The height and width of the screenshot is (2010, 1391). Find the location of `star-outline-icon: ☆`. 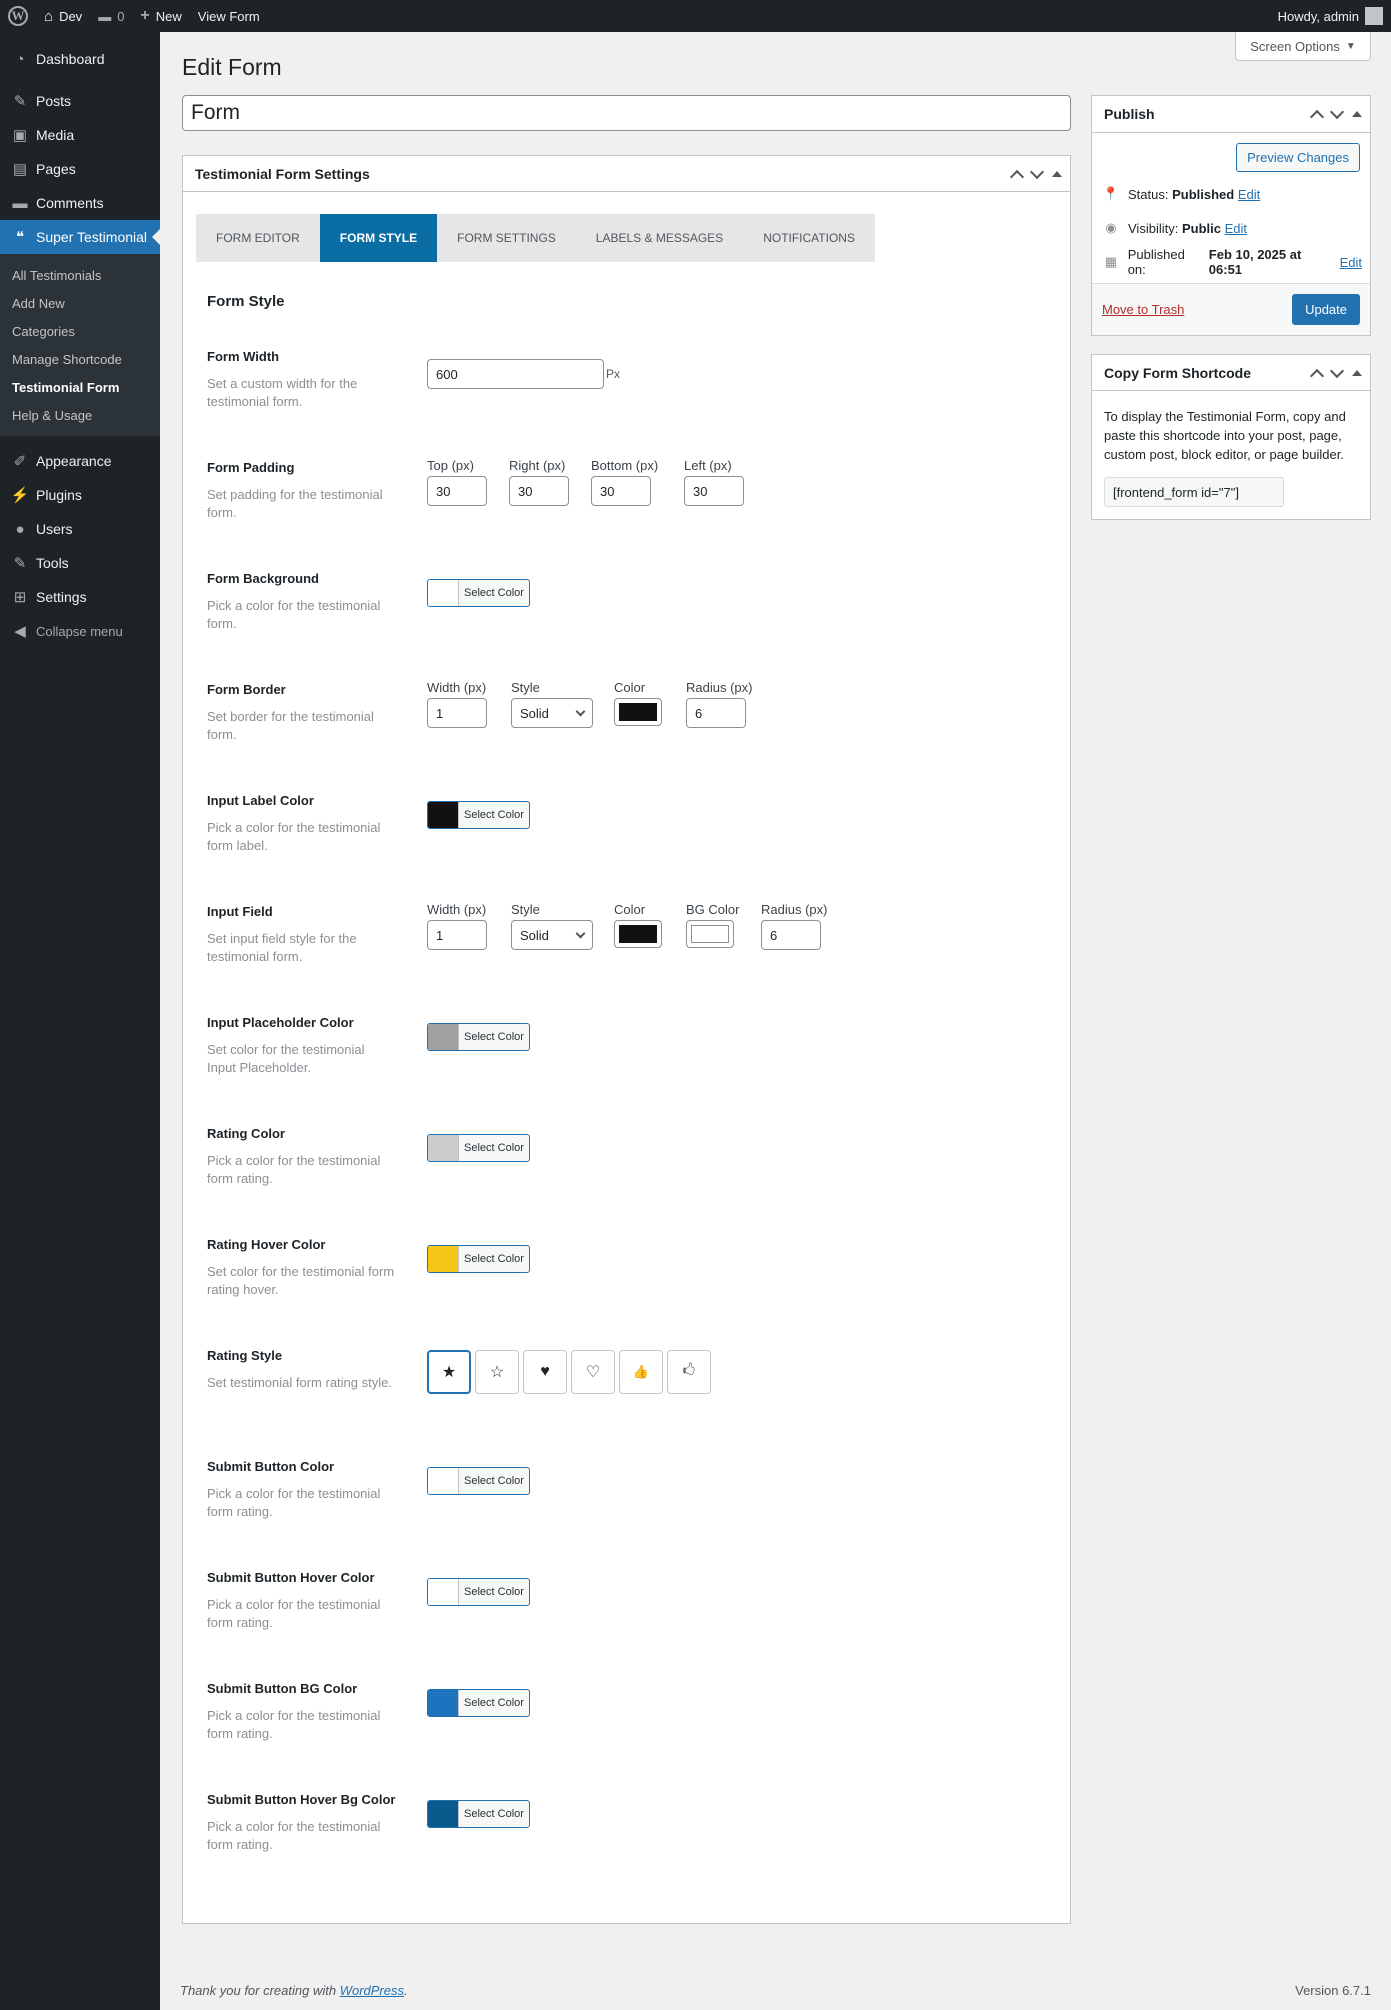

star-outline-icon: ☆ is located at coordinates (497, 1372).